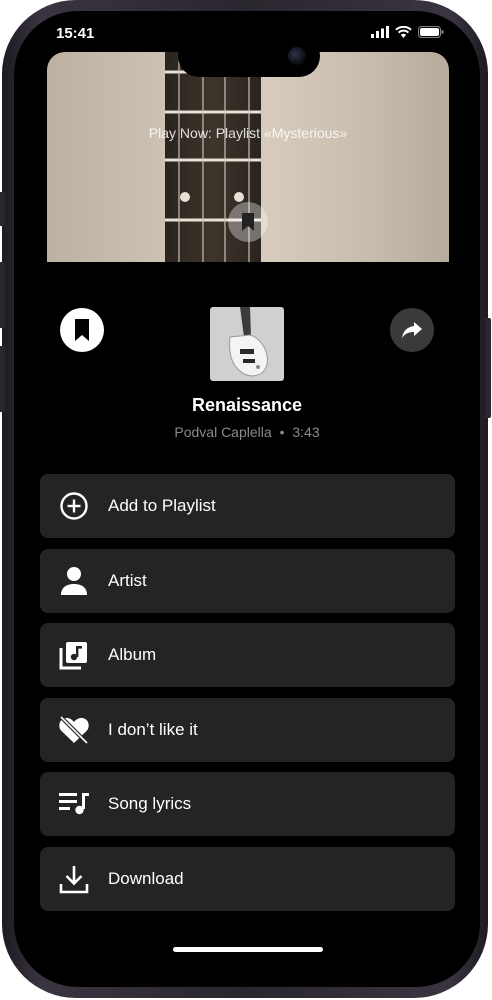  Describe the element at coordinates (247, 655) in the screenshot. I see `menu-item-album: Album` at that location.